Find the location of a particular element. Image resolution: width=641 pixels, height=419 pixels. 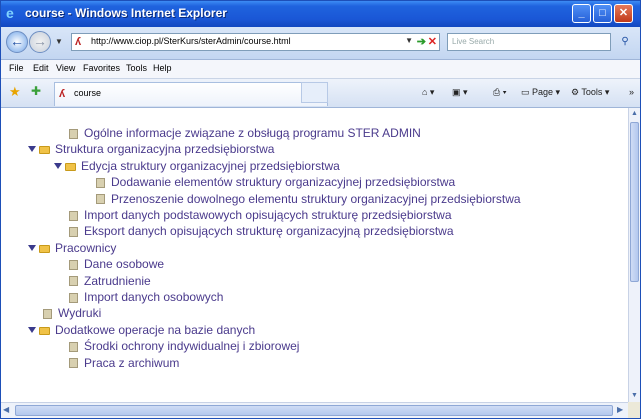

tools-menu-button: ⚙ Tools ▾ is located at coordinates (590, 92).